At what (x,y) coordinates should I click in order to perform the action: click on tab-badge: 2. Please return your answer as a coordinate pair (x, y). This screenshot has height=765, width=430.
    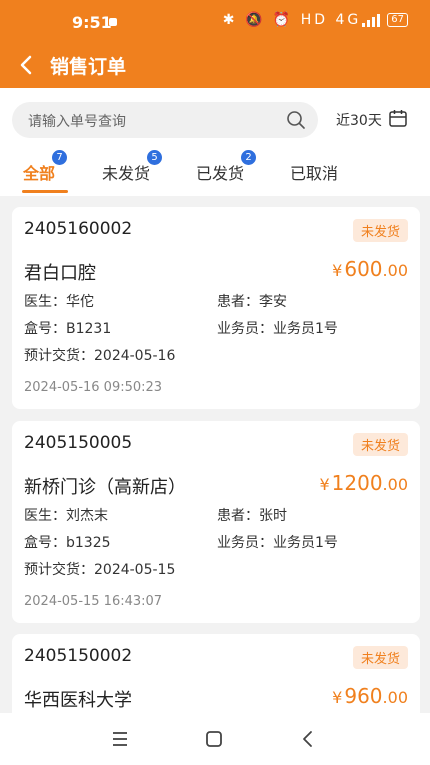
    Looking at the image, I should click on (249, 157).